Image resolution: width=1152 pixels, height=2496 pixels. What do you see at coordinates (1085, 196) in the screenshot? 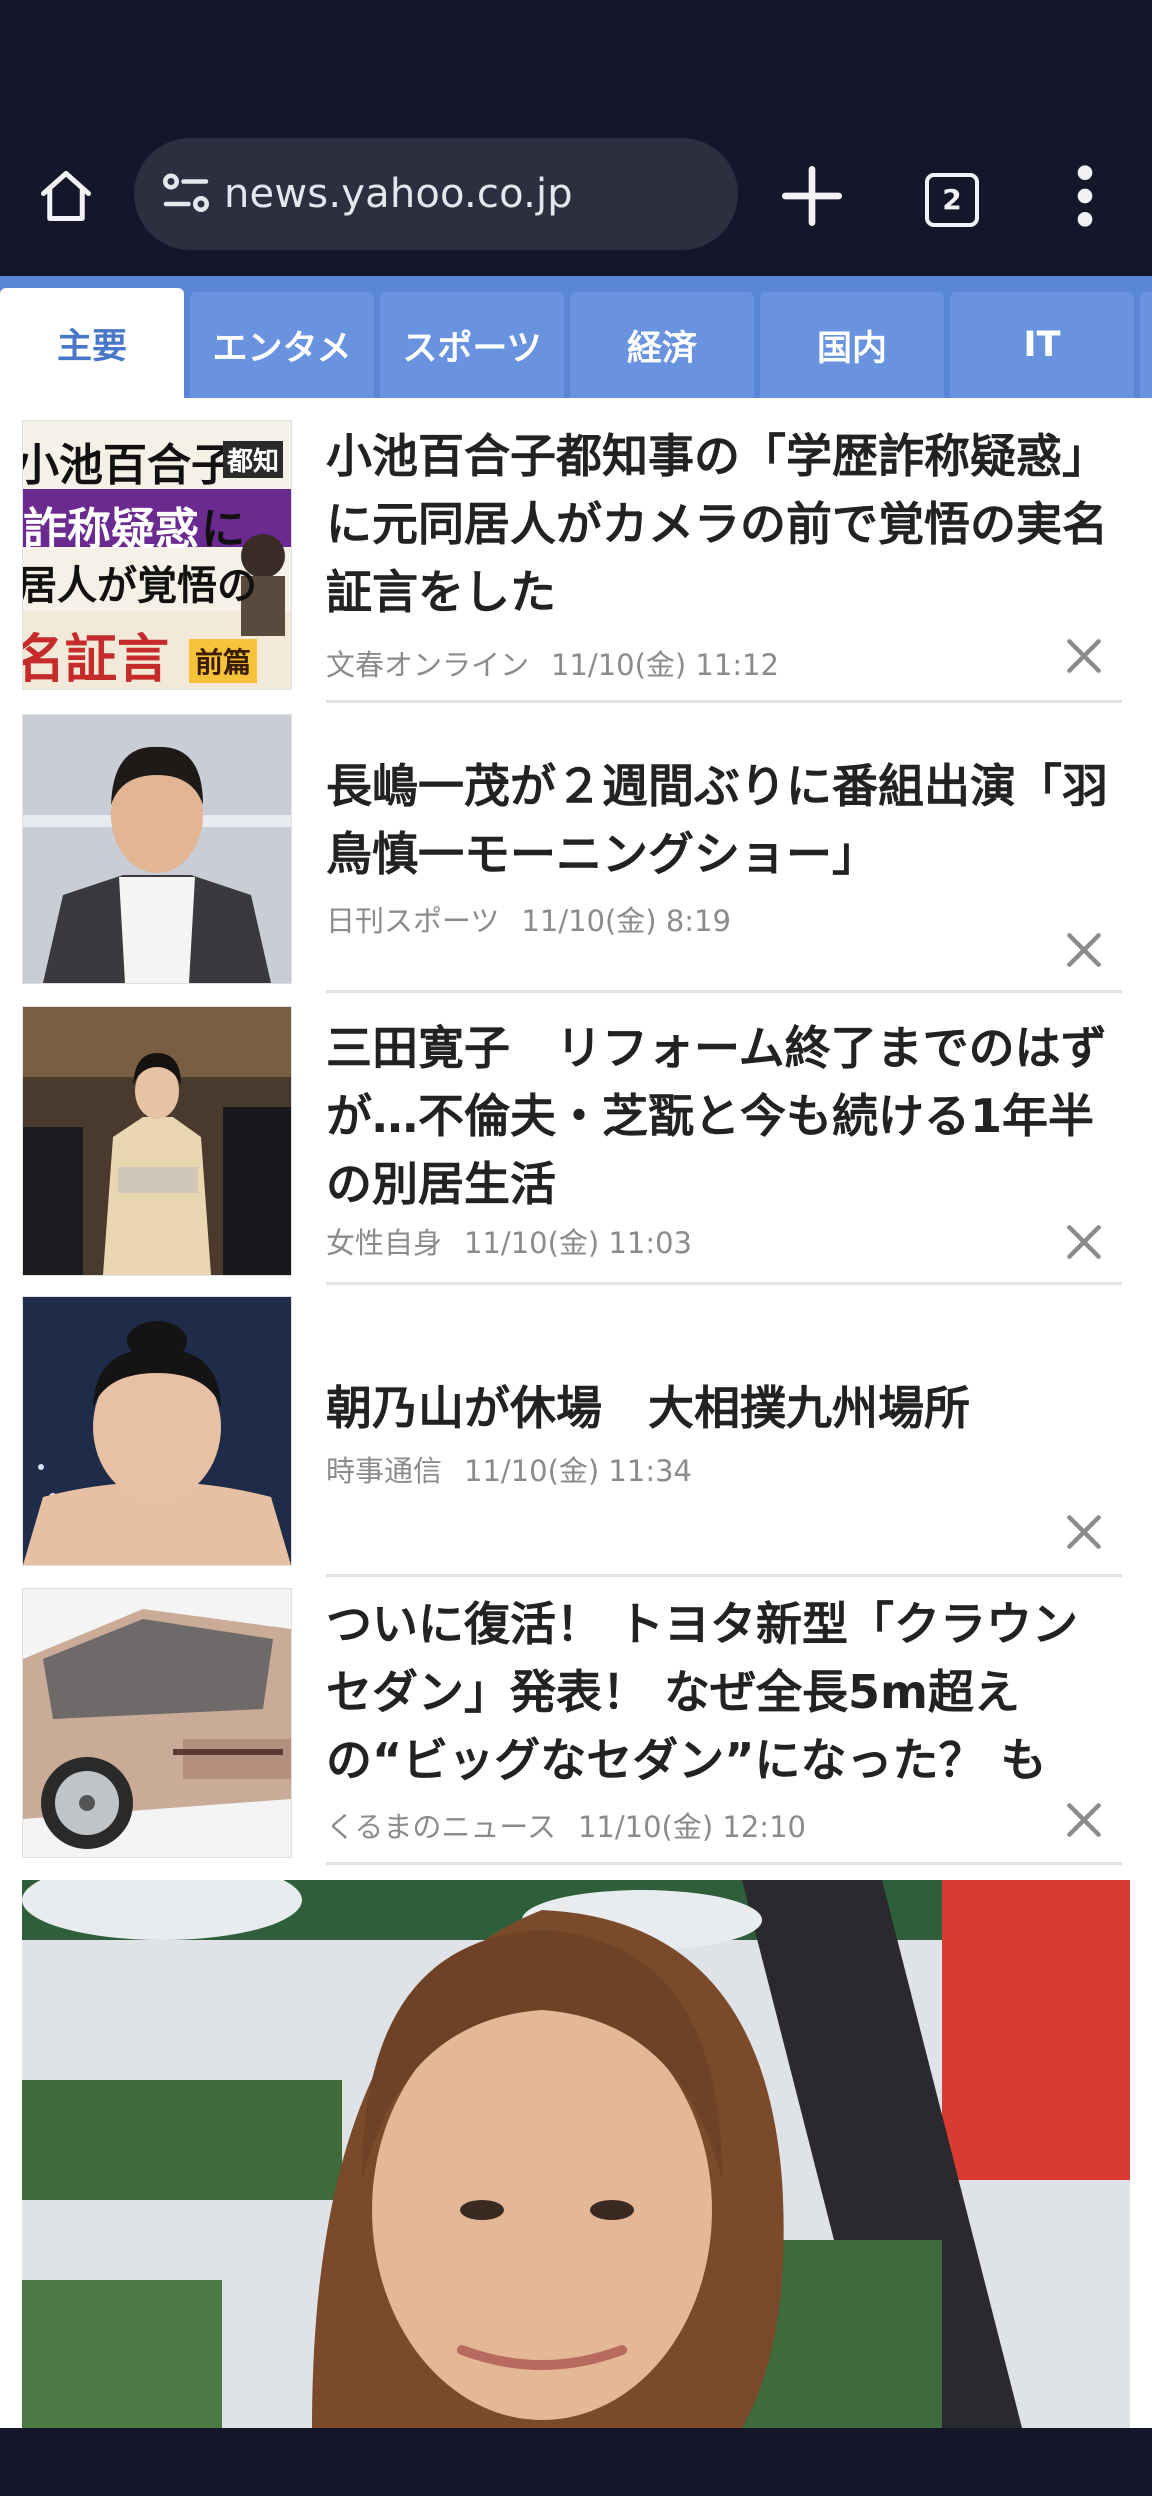
I see `more-menu-icon` at bounding box center [1085, 196].